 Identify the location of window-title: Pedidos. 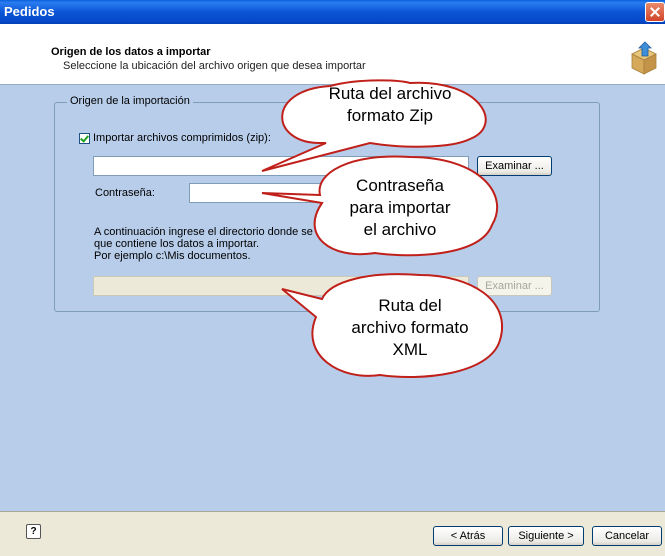
(29, 11).